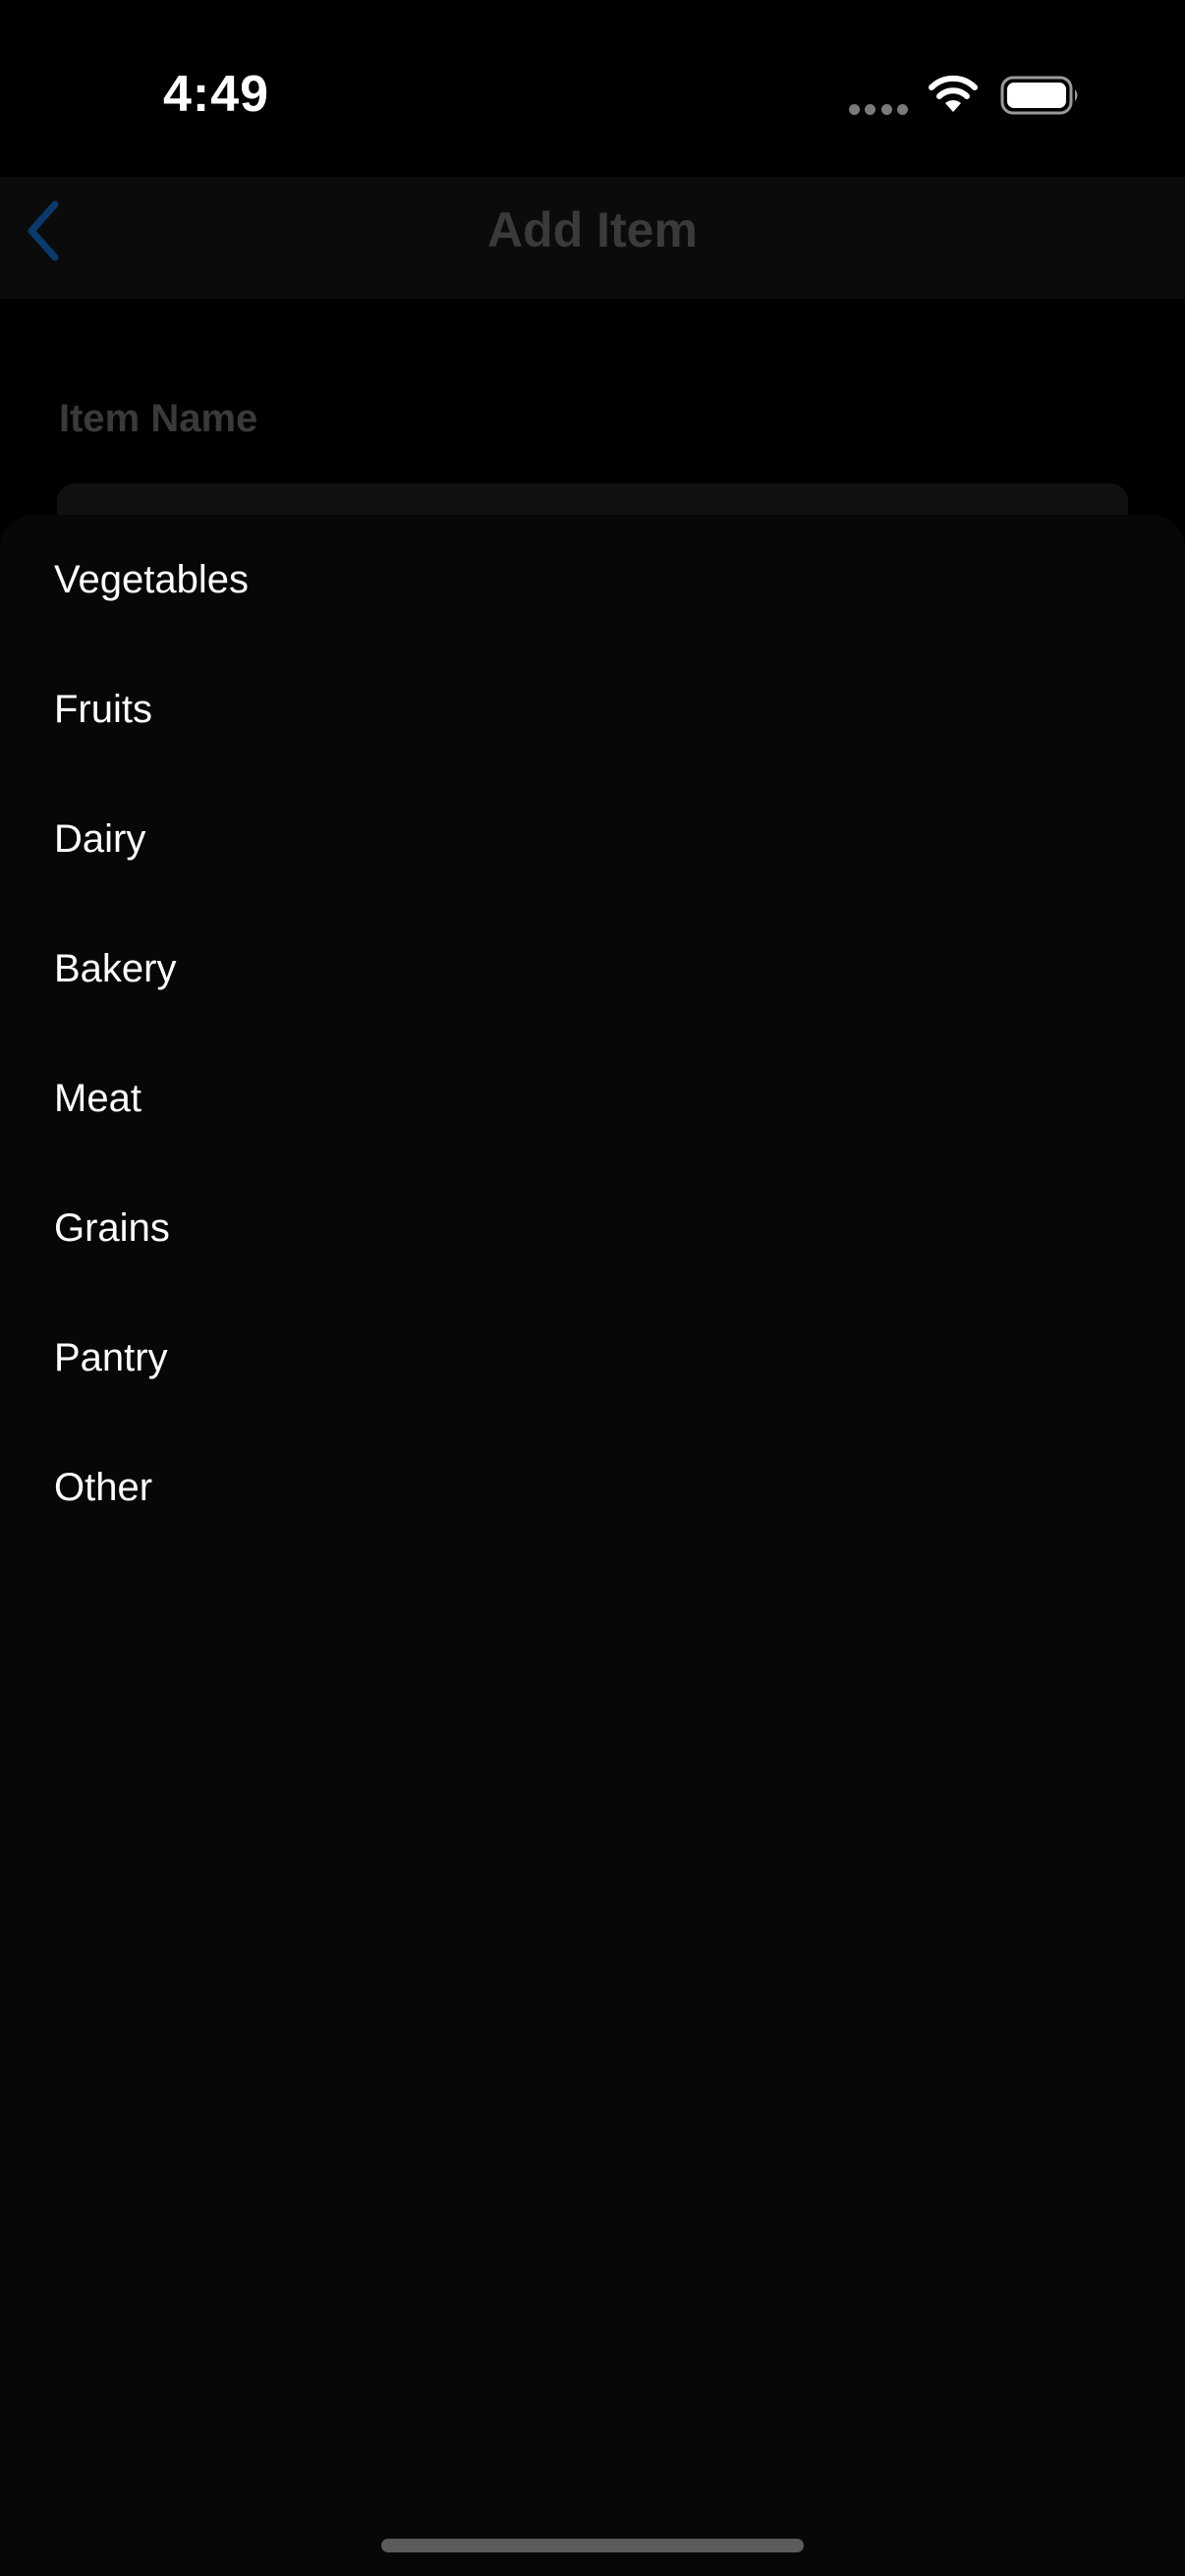 Image resolution: width=1185 pixels, height=2576 pixels. Describe the element at coordinates (592, 1358) in the screenshot. I see `category-option-pantry: Pantry` at that location.